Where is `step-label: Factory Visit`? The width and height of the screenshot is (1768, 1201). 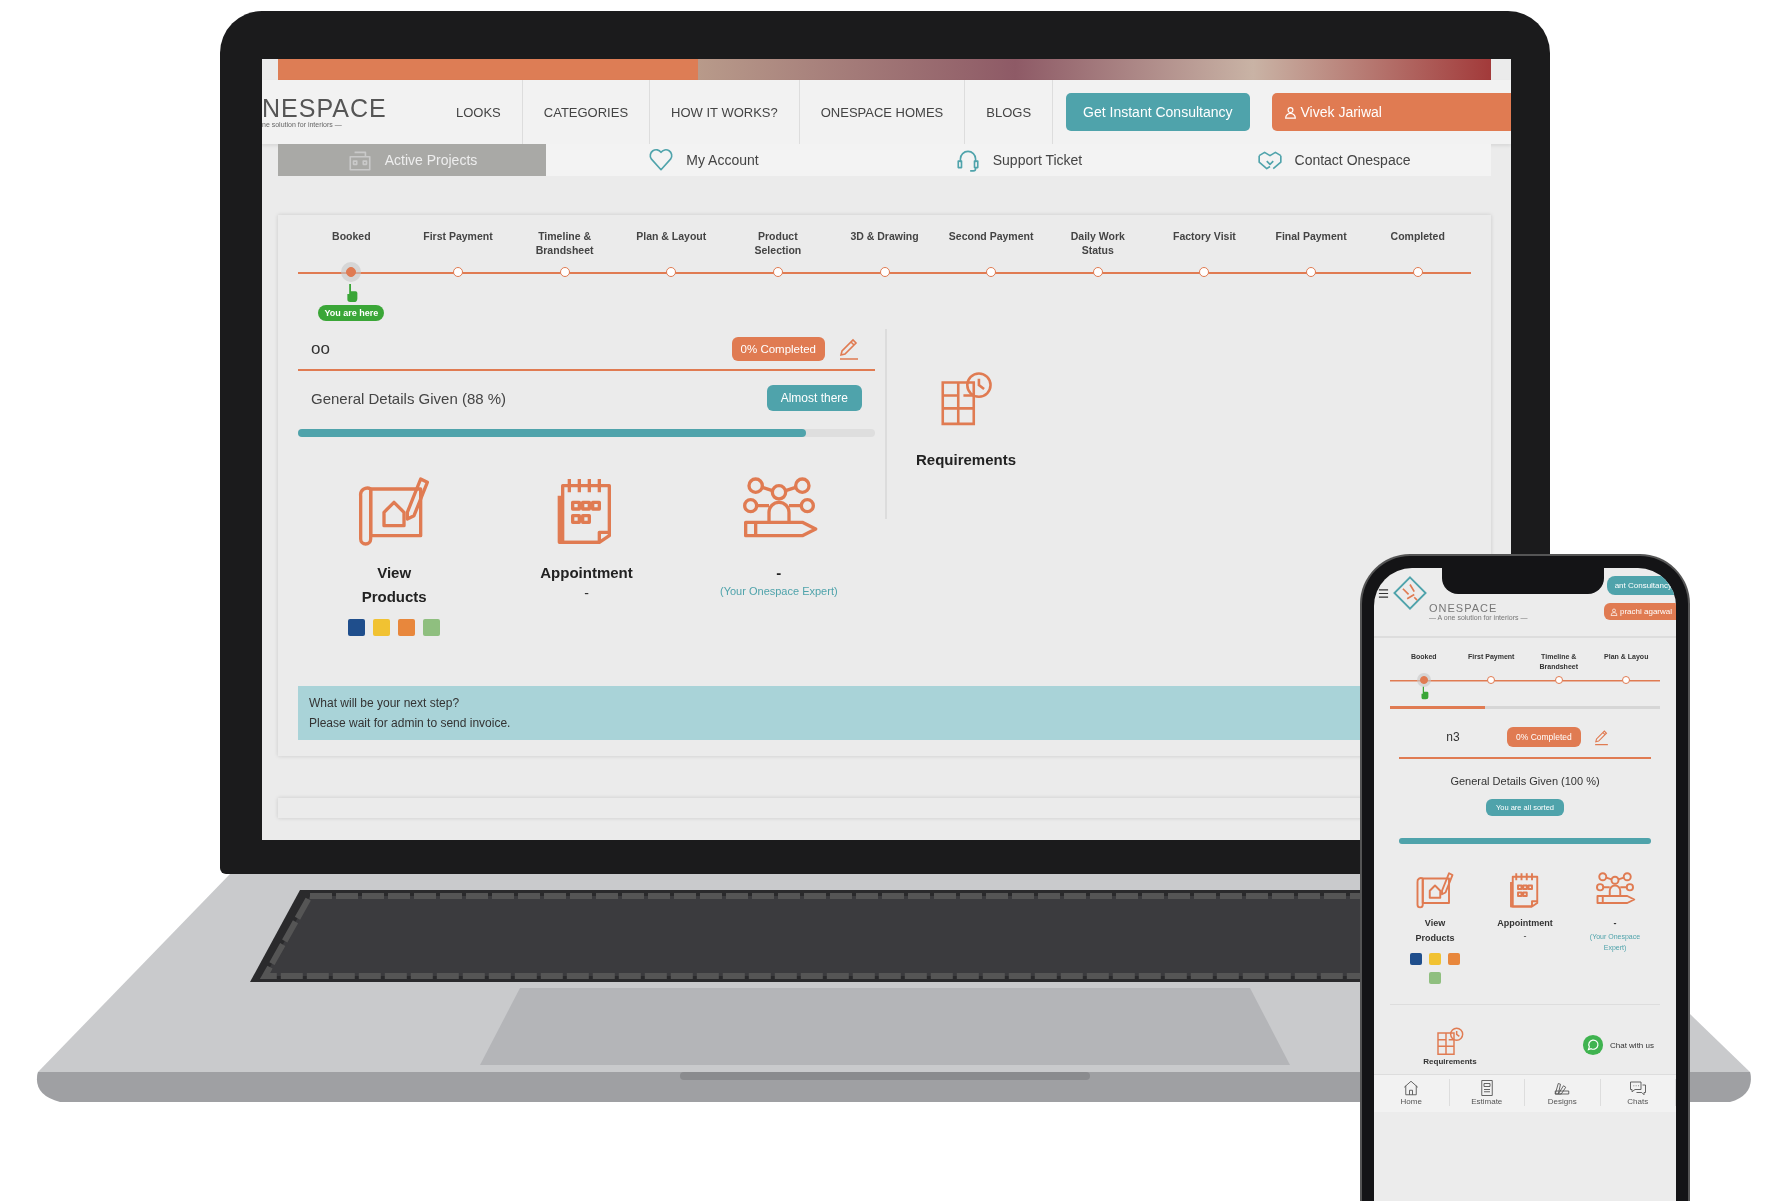 step-label: Factory Visit is located at coordinates (1204, 236).